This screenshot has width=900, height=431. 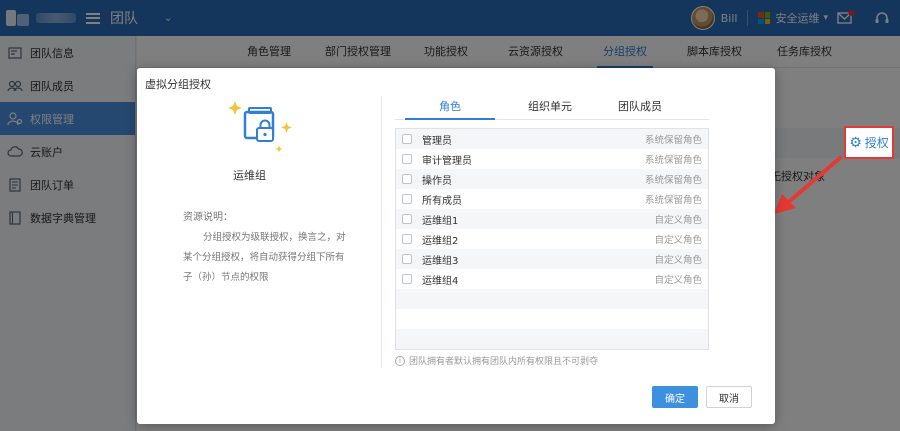 What do you see at coordinates (640, 108) in the screenshot?
I see `tab-team-members: 团队成员` at bounding box center [640, 108].